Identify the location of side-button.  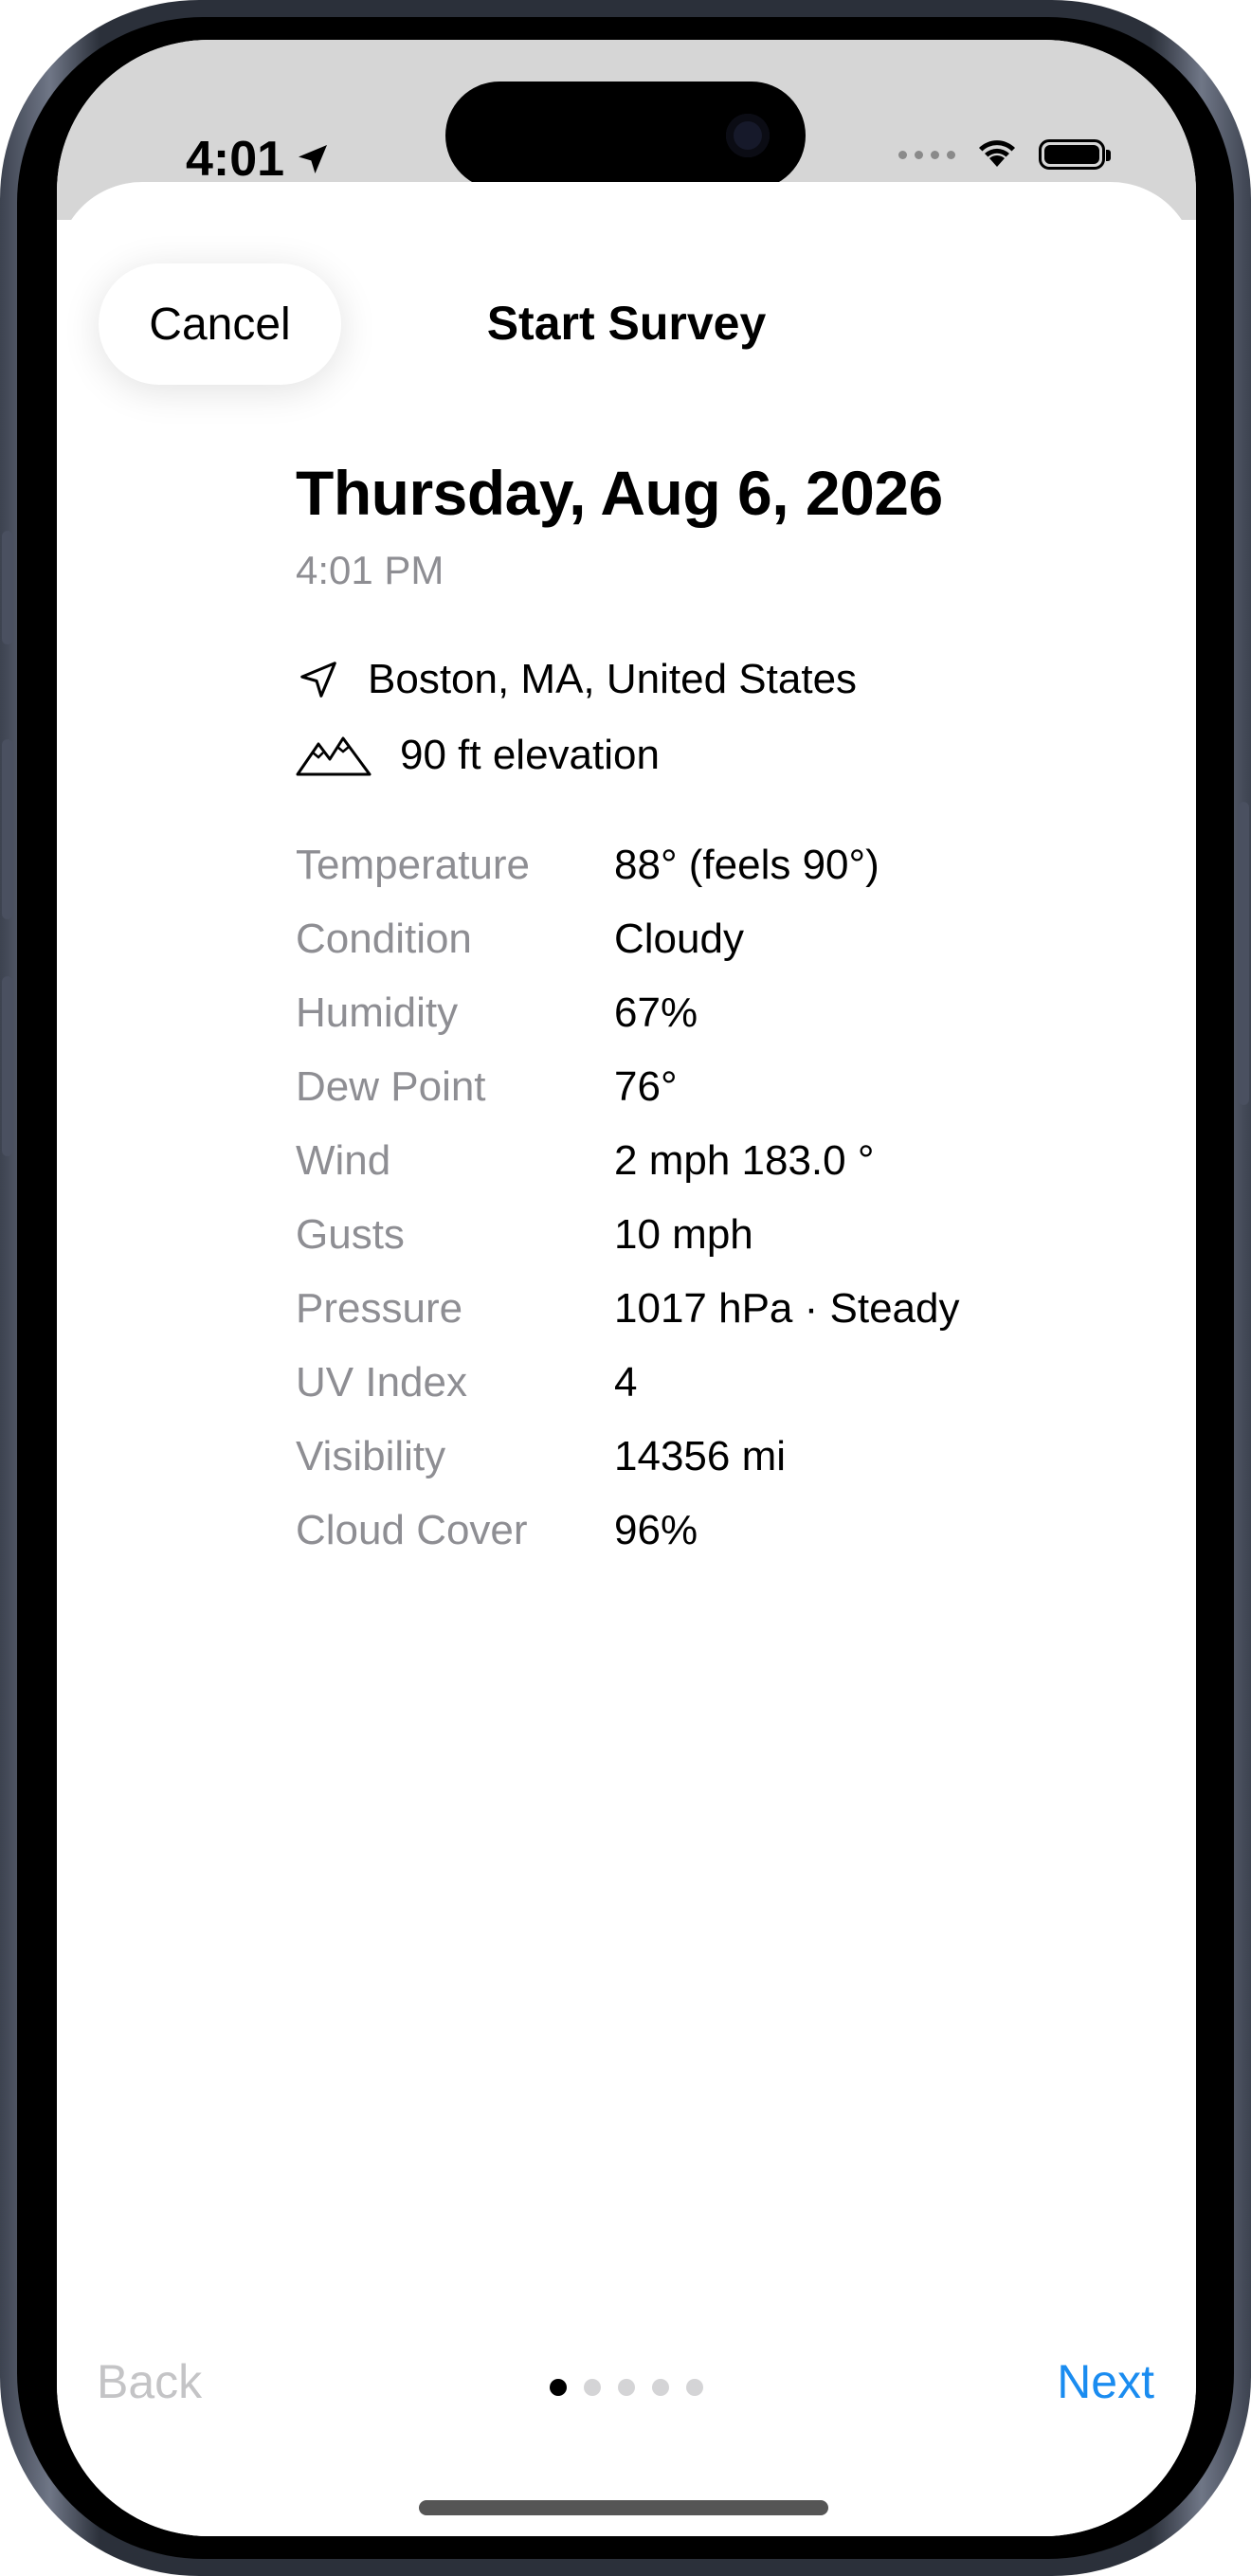
(1244, 953).